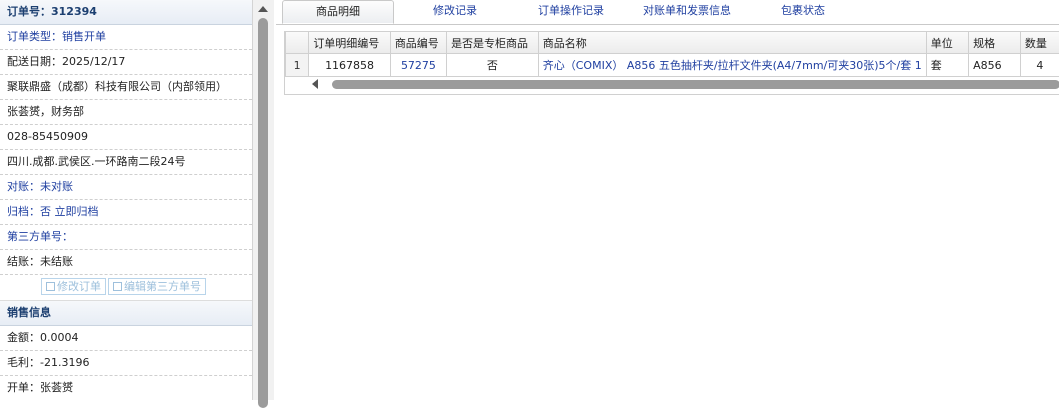 Image resolution: width=1059 pixels, height=408 pixels. Describe the element at coordinates (338, 12) in the screenshot. I see `tab-product-details: 商品明细` at that location.